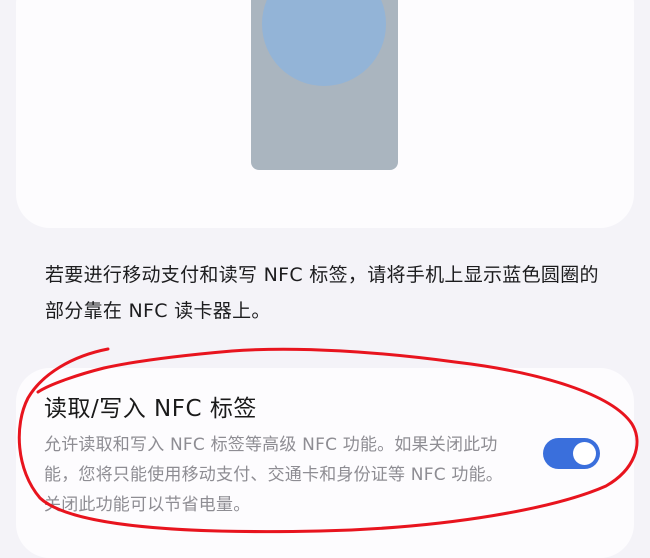 The height and width of the screenshot is (558, 650). What do you see at coordinates (324, 43) in the screenshot?
I see `nfc-area-circle` at bounding box center [324, 43].